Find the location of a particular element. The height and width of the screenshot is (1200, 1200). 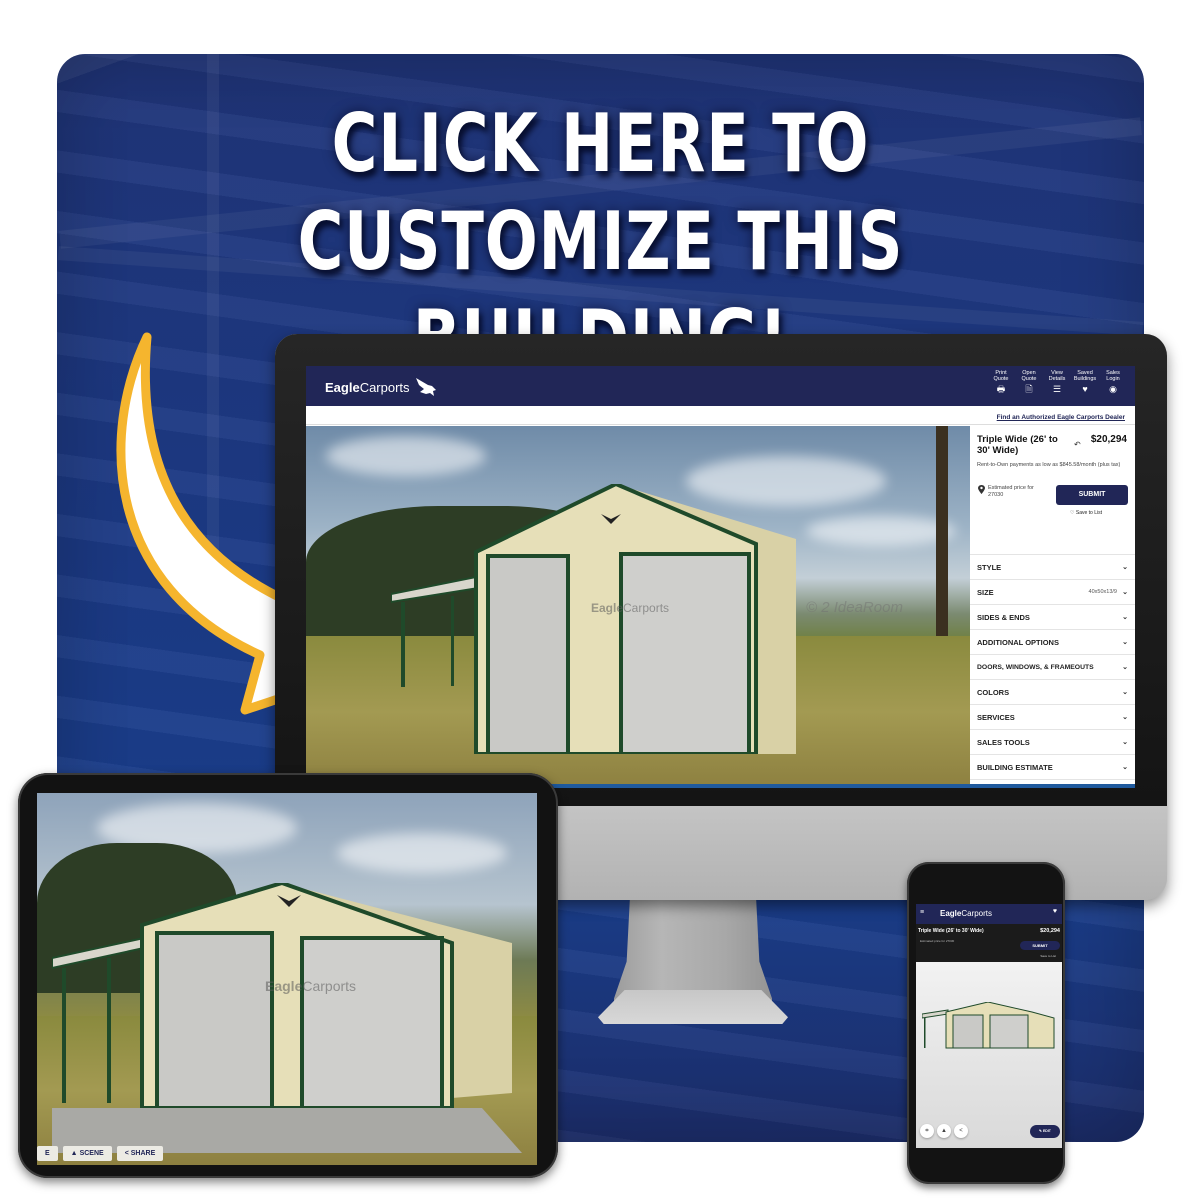

print-quote-button: Print Quote 🖶 is located at coordinates (1001, 382).